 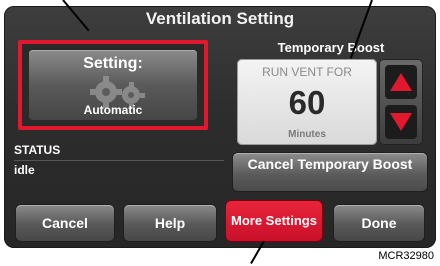 I want to click on setting-highlight: Setting: Automatic, so click(x=113, y=85).